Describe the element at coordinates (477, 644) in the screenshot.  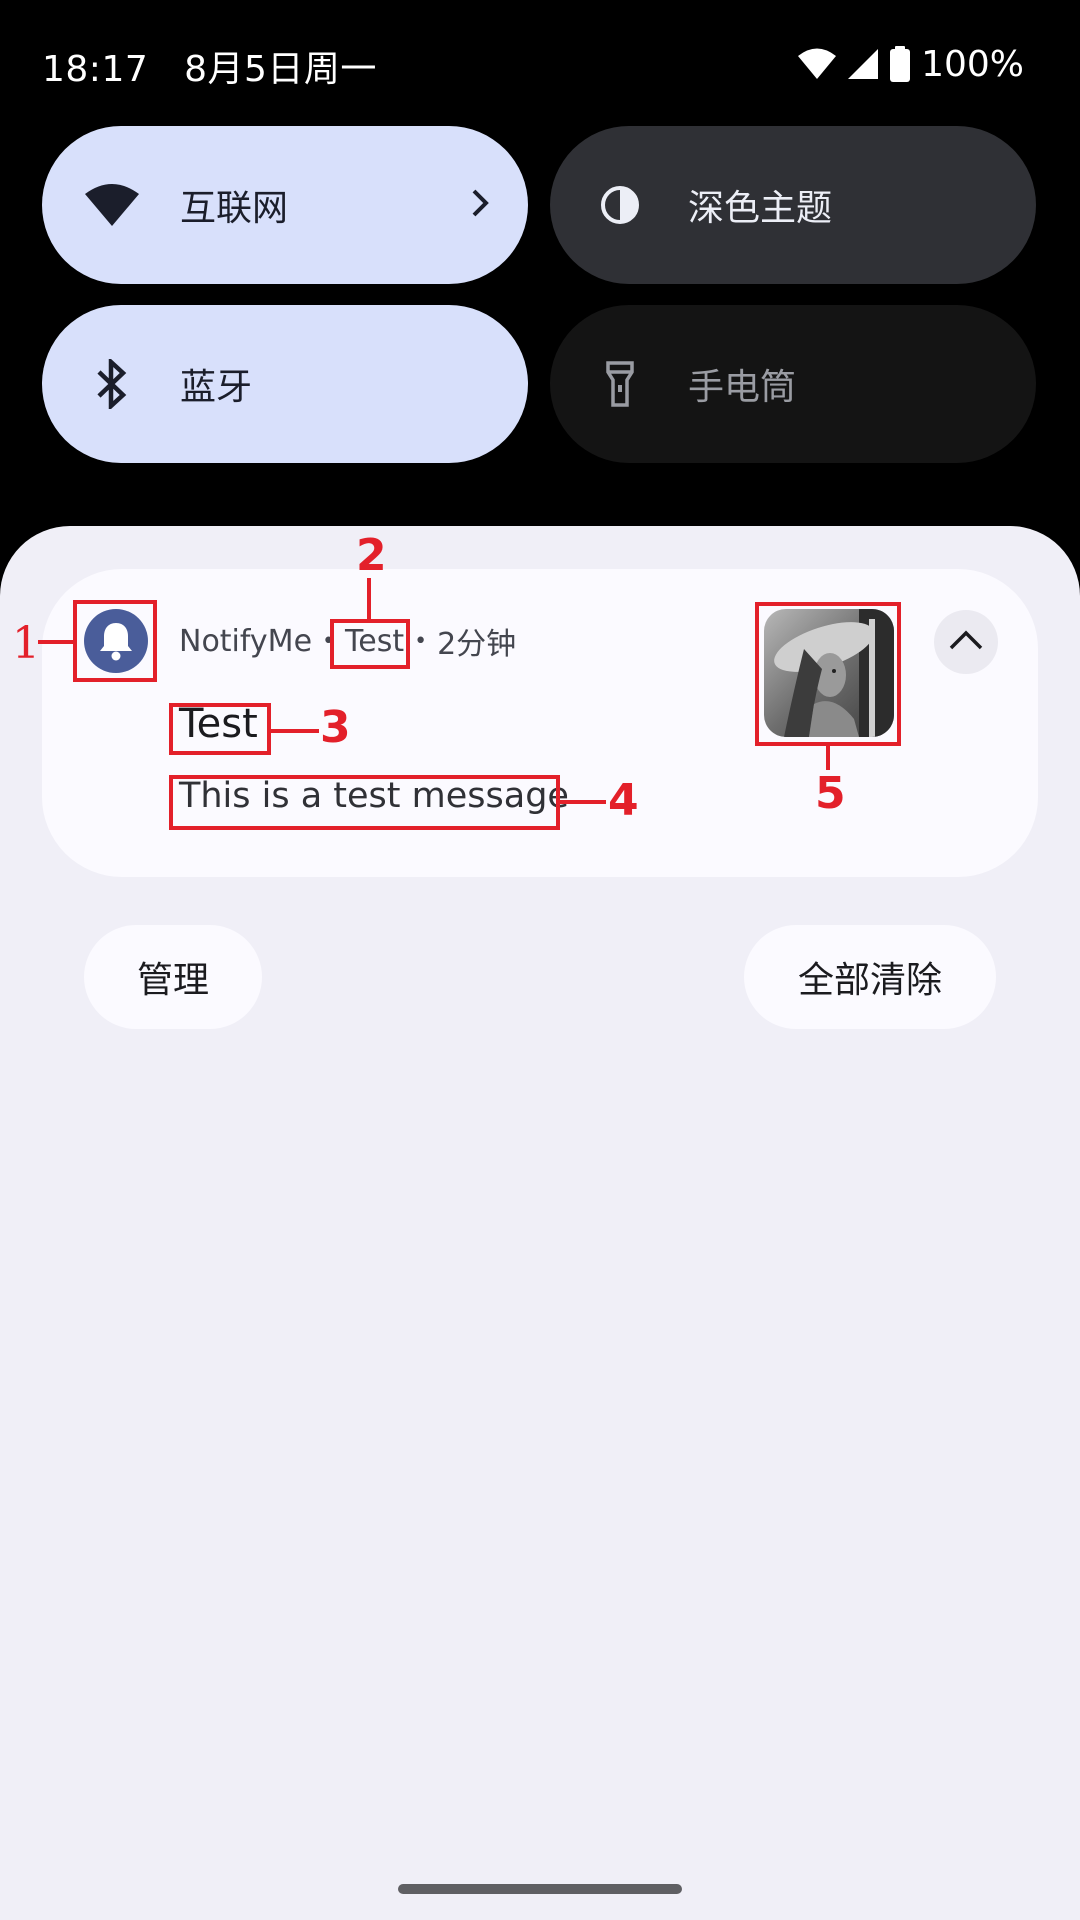
I see `time-ago: 2分钟` at that location.